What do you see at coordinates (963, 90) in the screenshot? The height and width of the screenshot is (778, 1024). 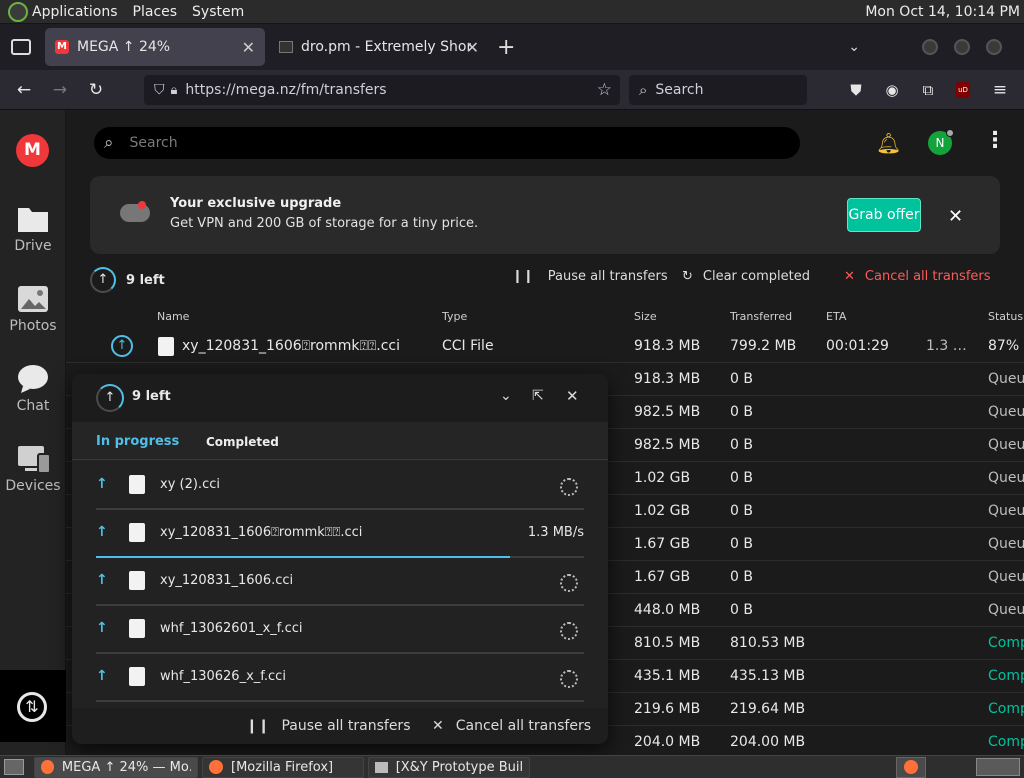 I see `ublock-icon: uD` at bounding box center [963, 90].